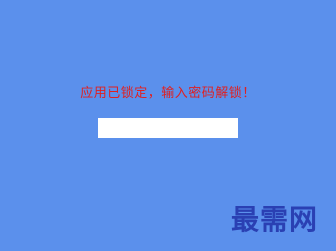  Describe the element at coordinates (168, 93) in the screenshot. I see `lock-message: 应用已锁定，输入密码解锁！` at that location.